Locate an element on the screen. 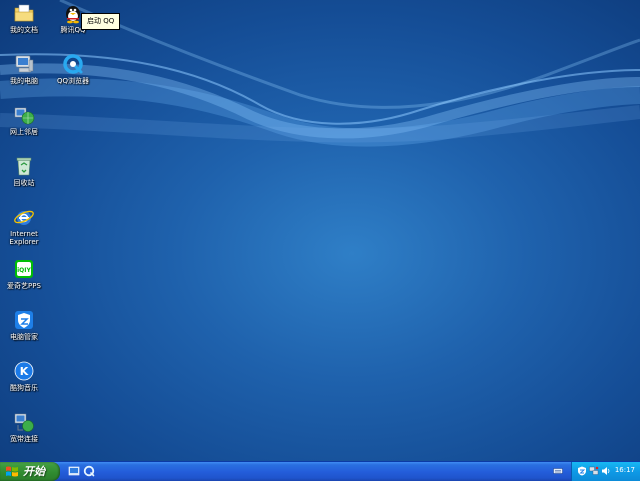 The image size is (640, 481). clock: 16:17 is located at coordinates (625, 470).